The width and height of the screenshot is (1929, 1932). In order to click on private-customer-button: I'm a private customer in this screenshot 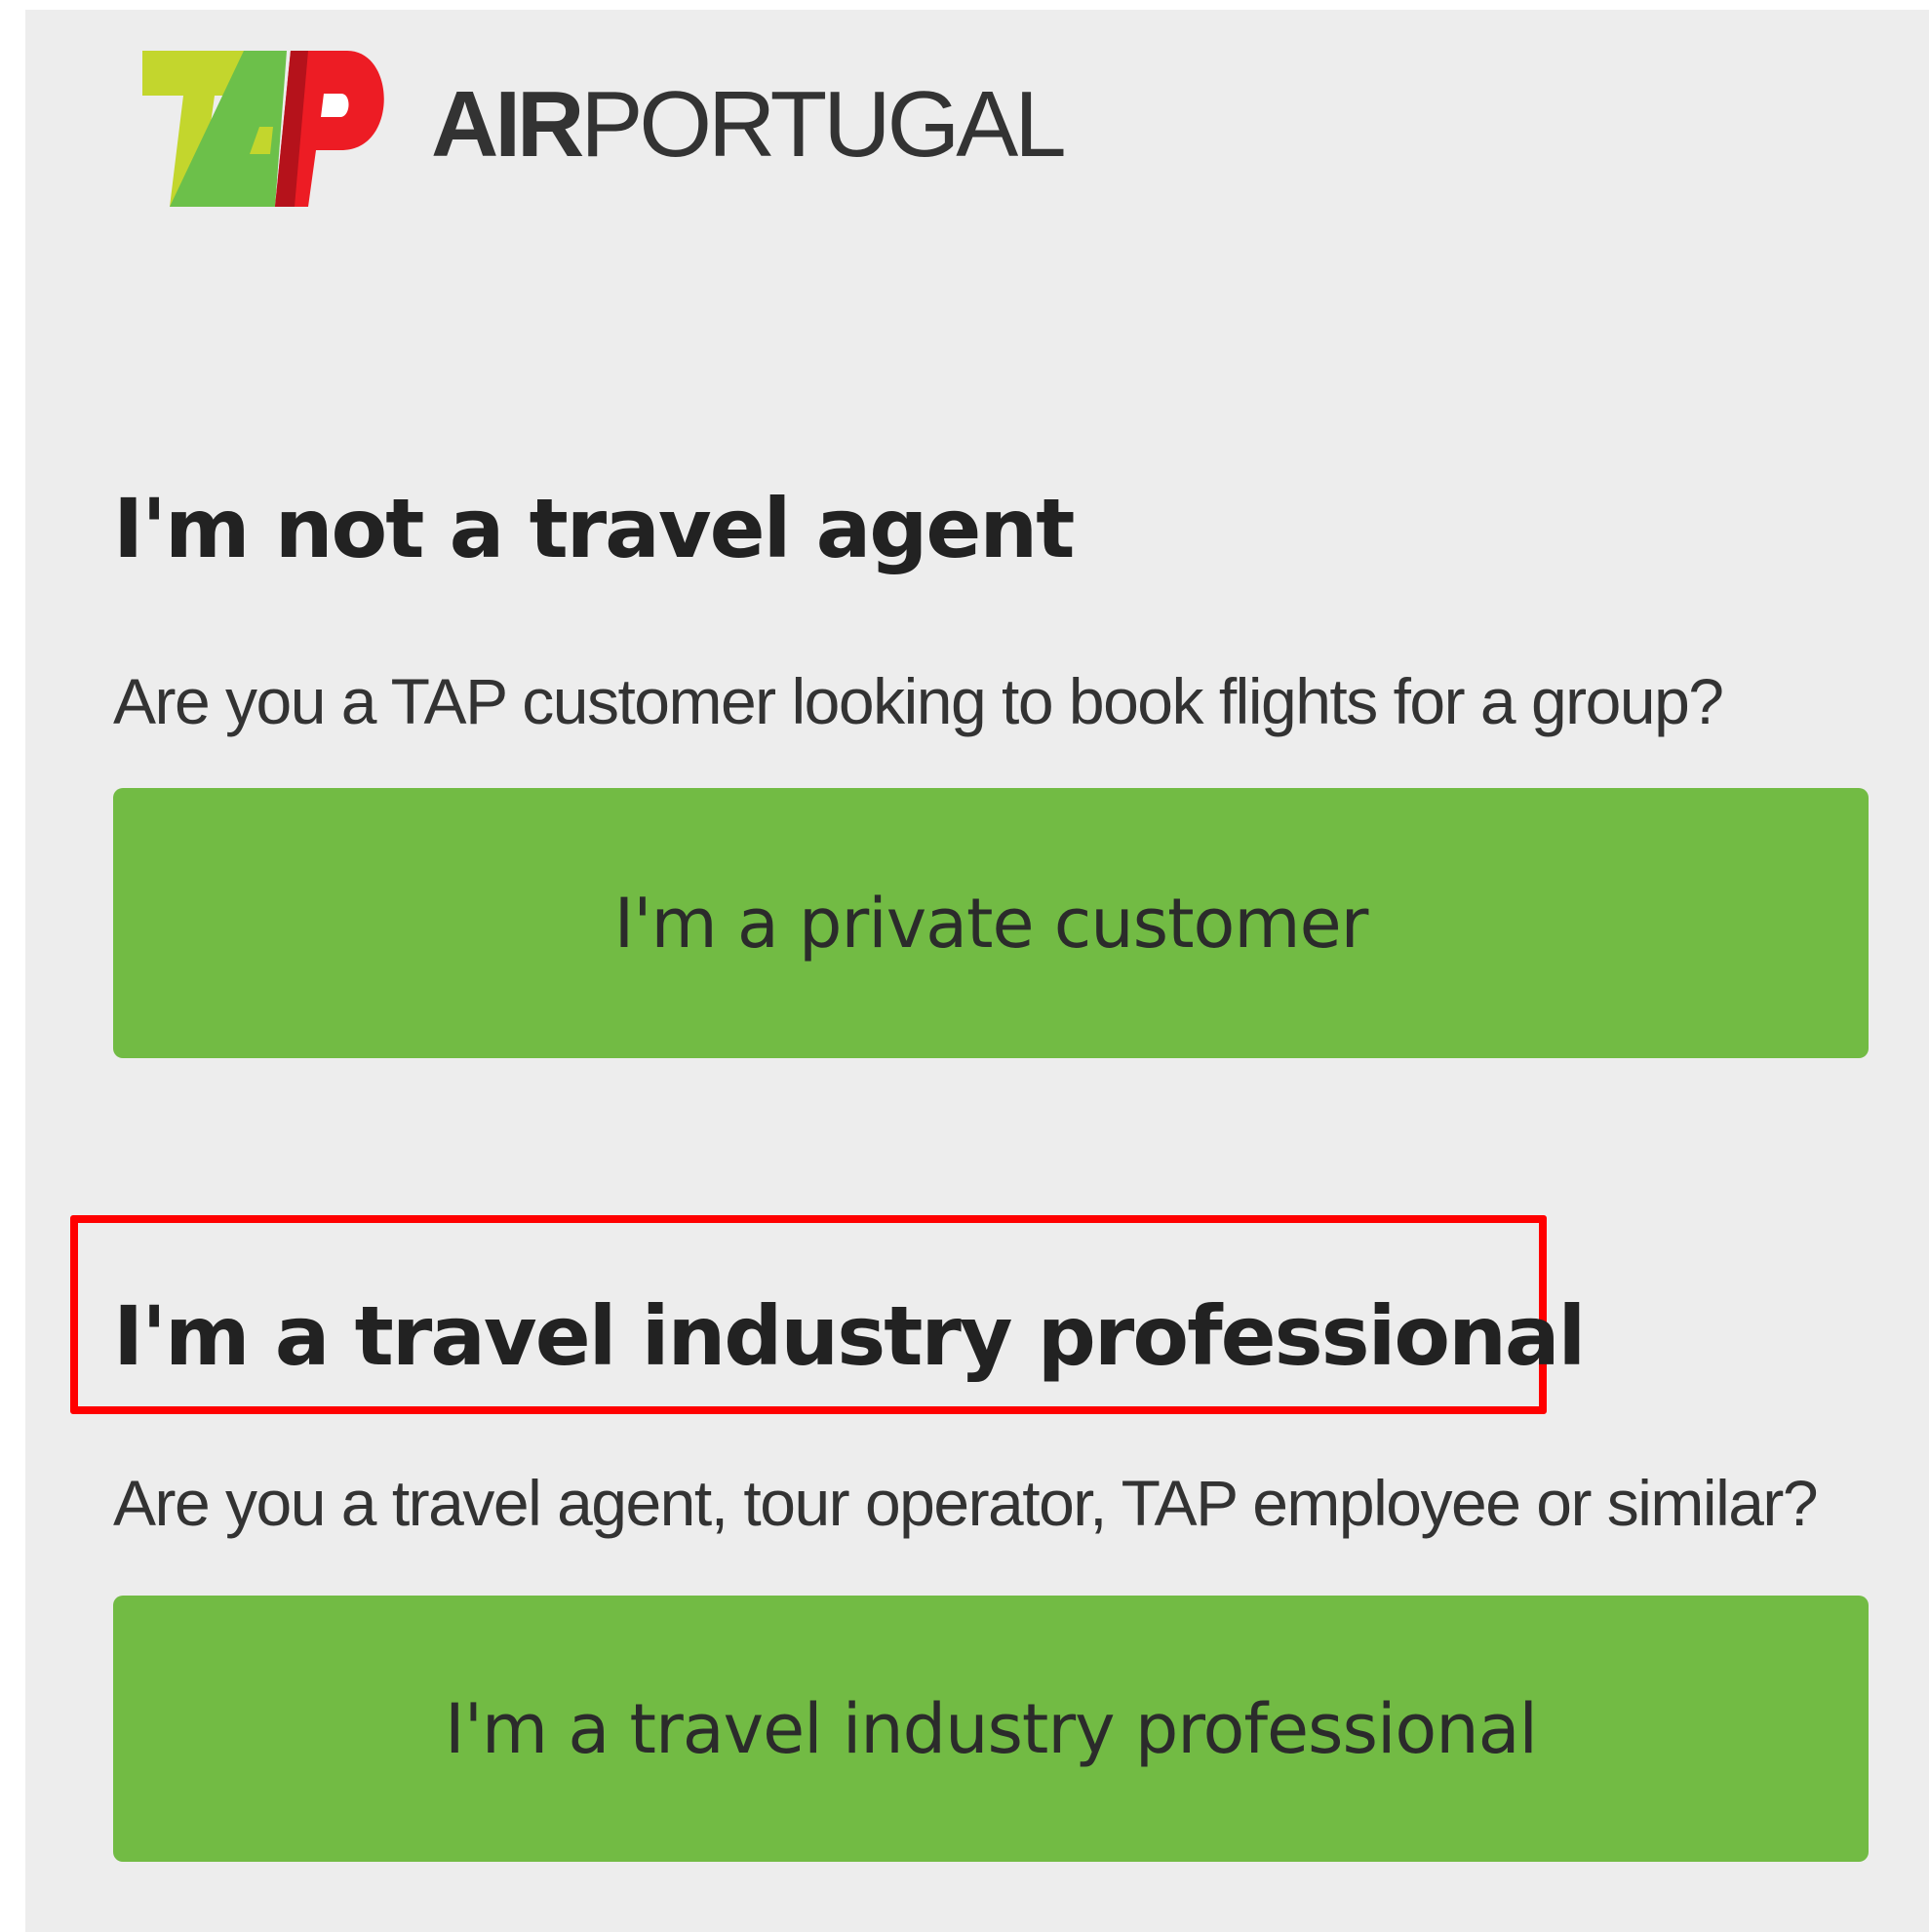, I will do `click(991, 923)`.